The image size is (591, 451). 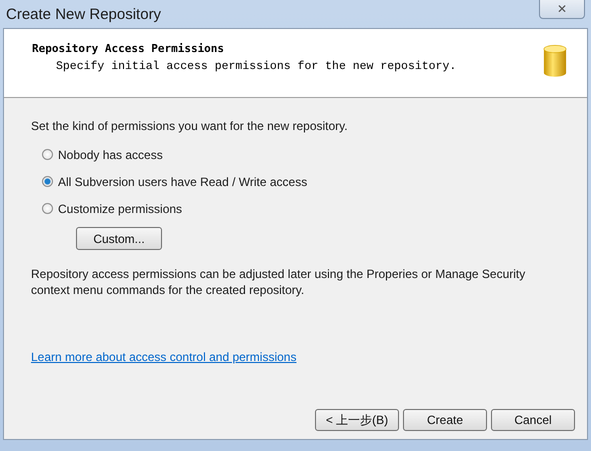 I want to click on radio-option: All Subversion users have Read / Write access, so click(x=175, y=181).